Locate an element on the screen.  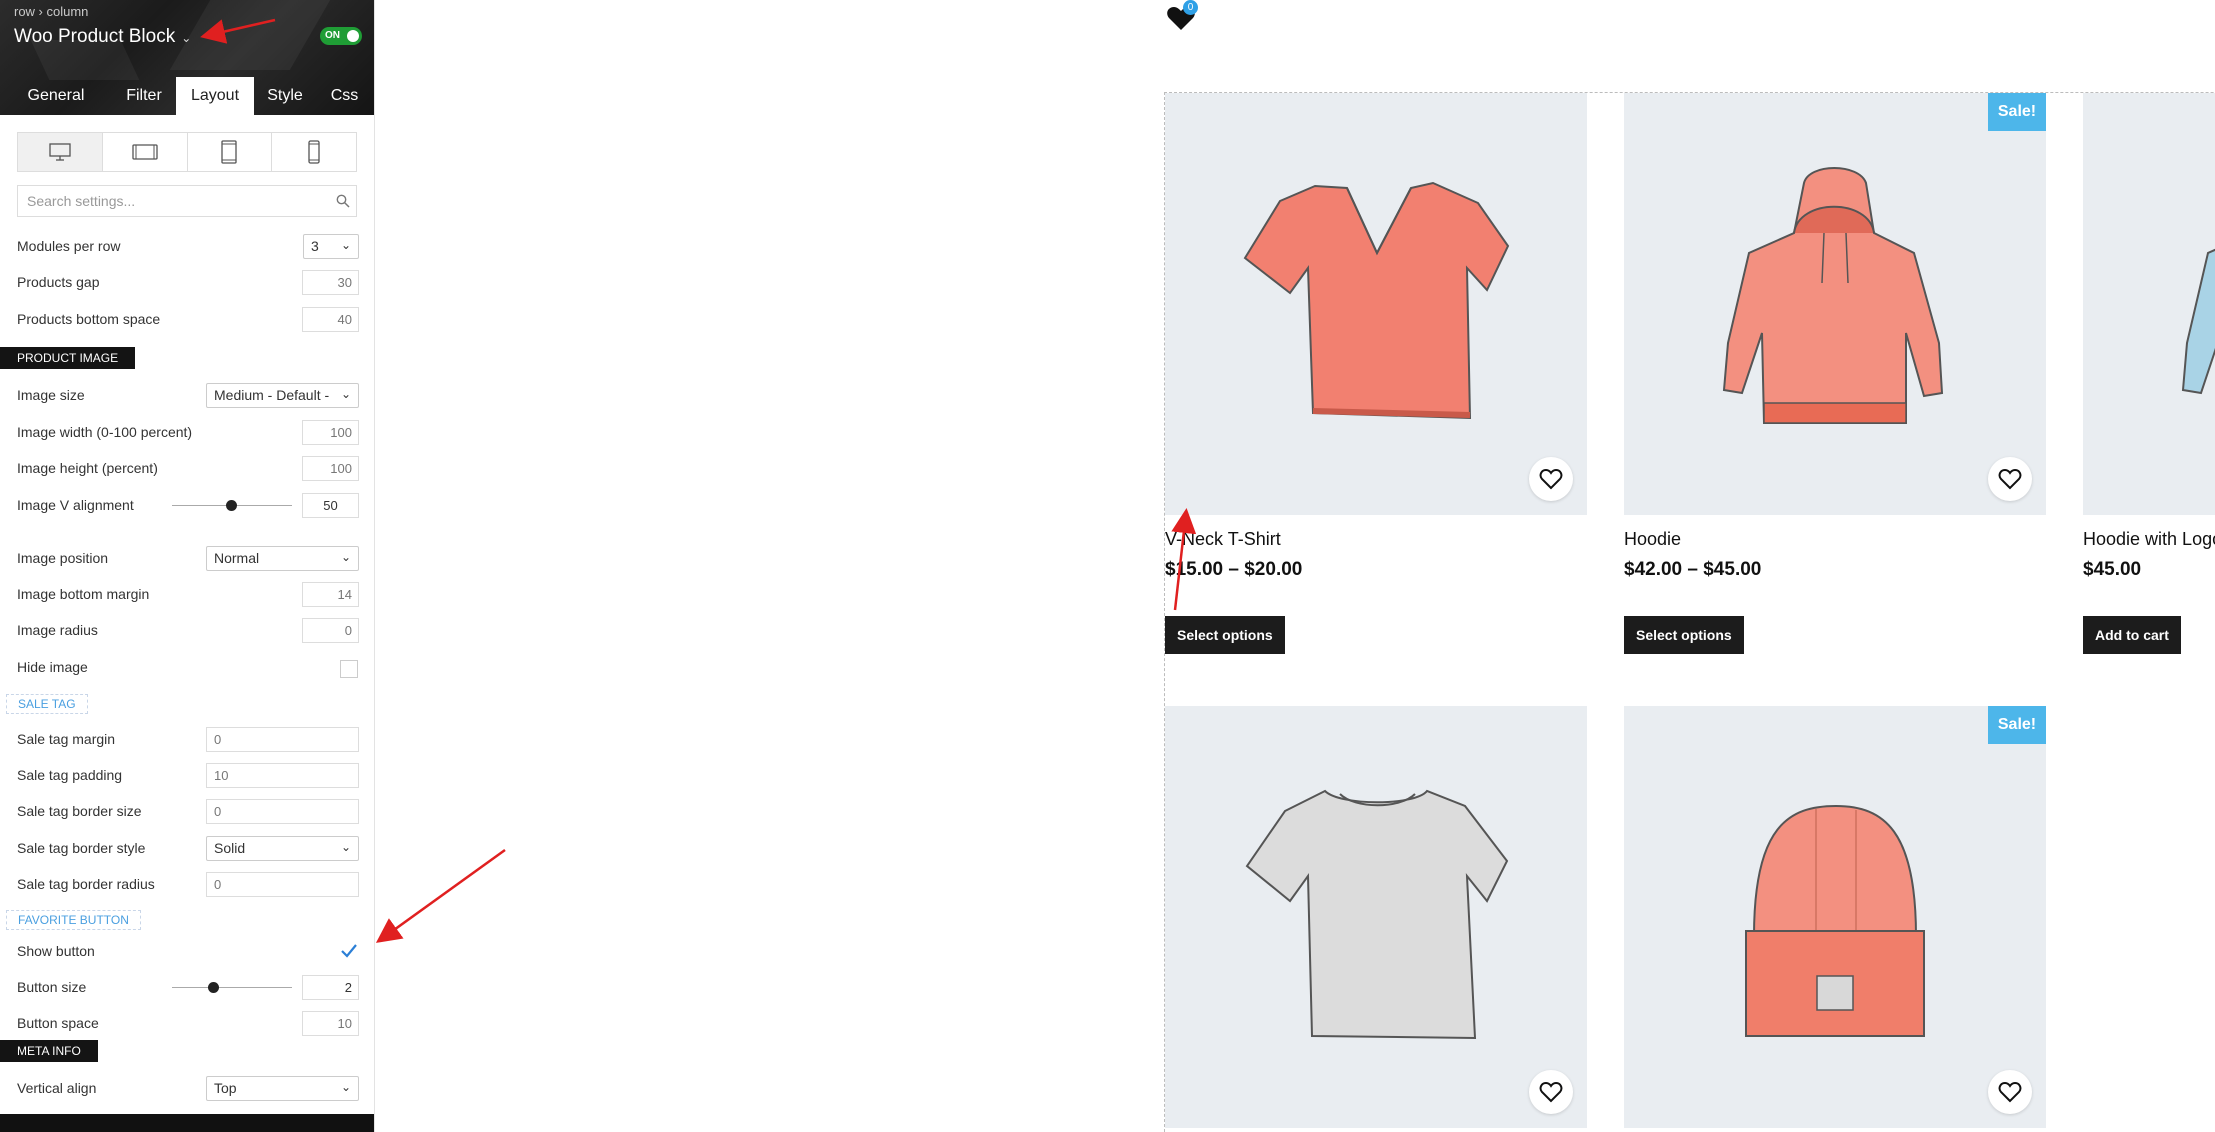
setting-hide-image: Hide image is located at coordinates (187, 667).